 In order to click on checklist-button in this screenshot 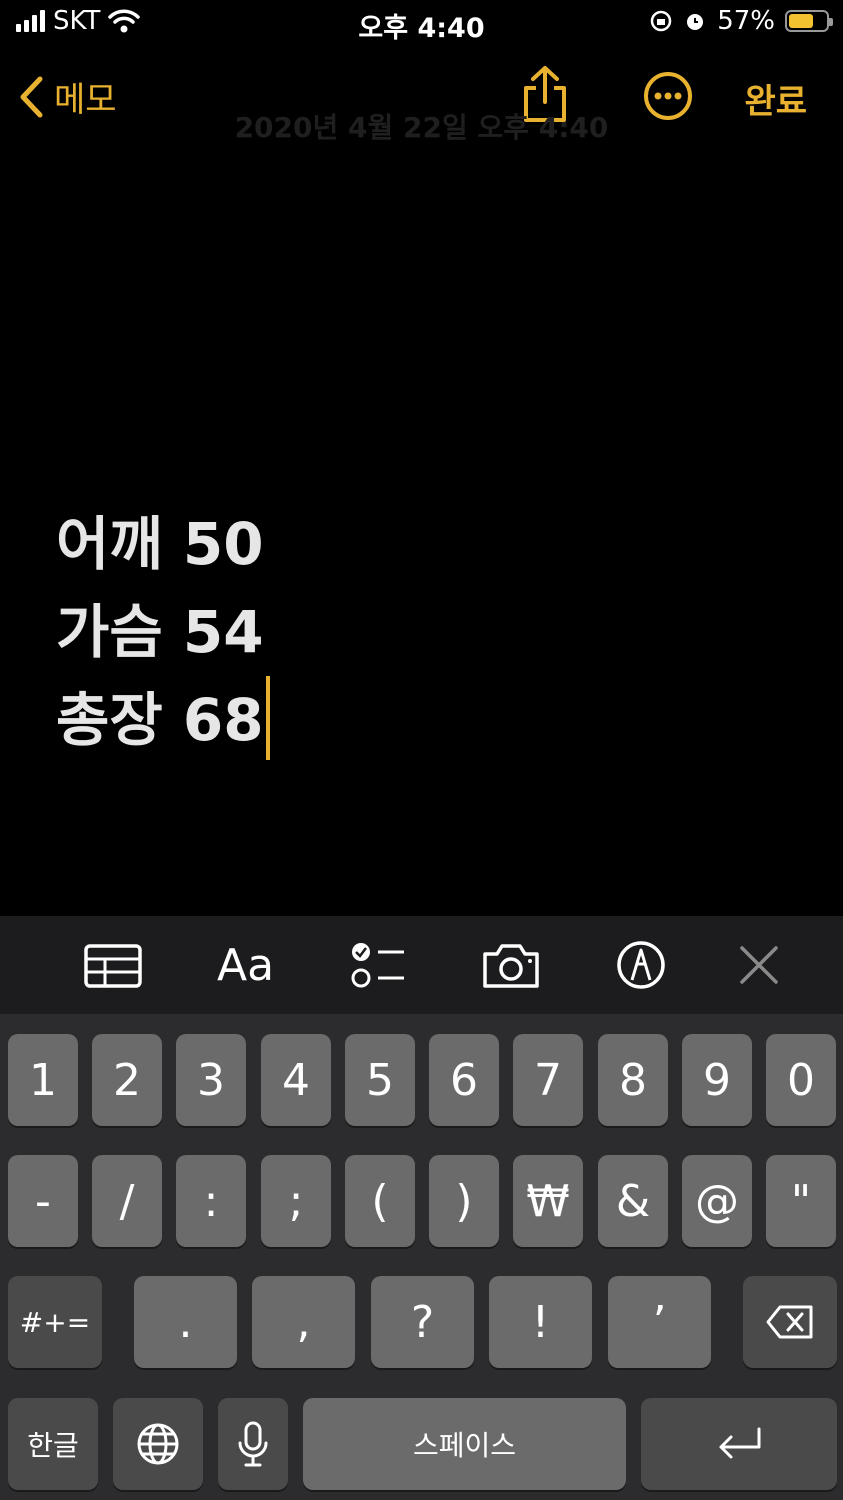, I will do `click(378, 968)`.